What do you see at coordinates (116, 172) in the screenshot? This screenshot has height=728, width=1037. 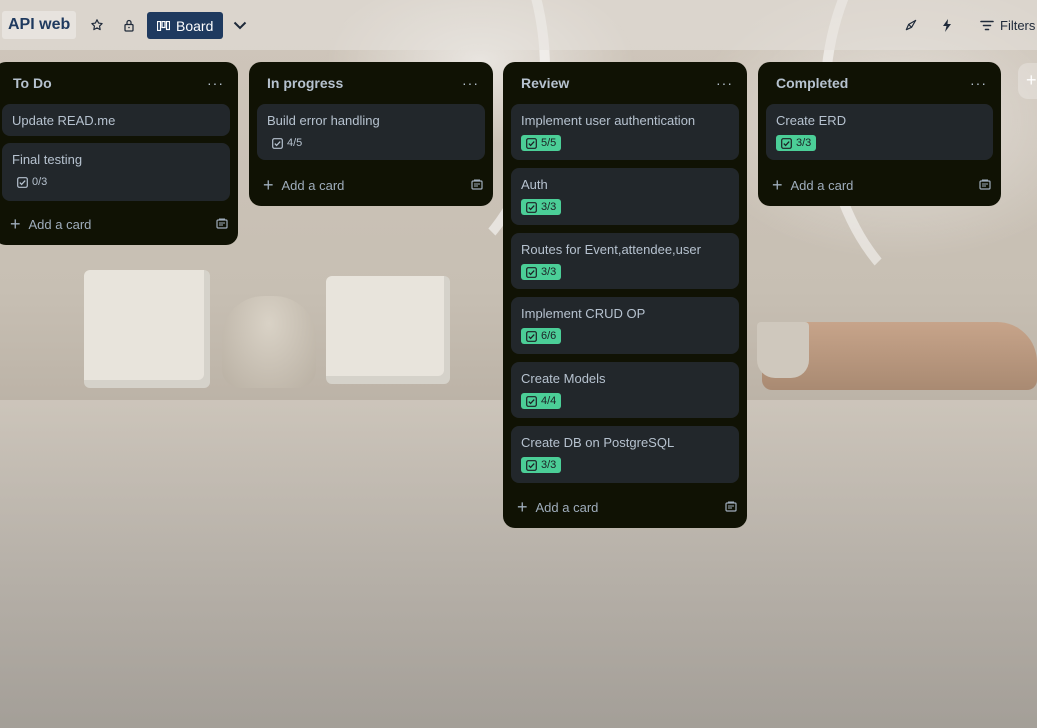 I see `card-final-testing: Final testing 0/3` at bounding box center [116, 172].